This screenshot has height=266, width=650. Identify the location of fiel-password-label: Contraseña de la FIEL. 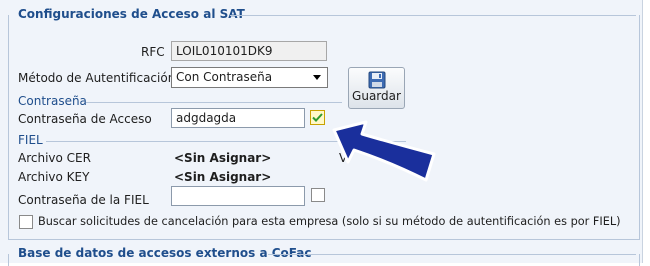
(83, 200).